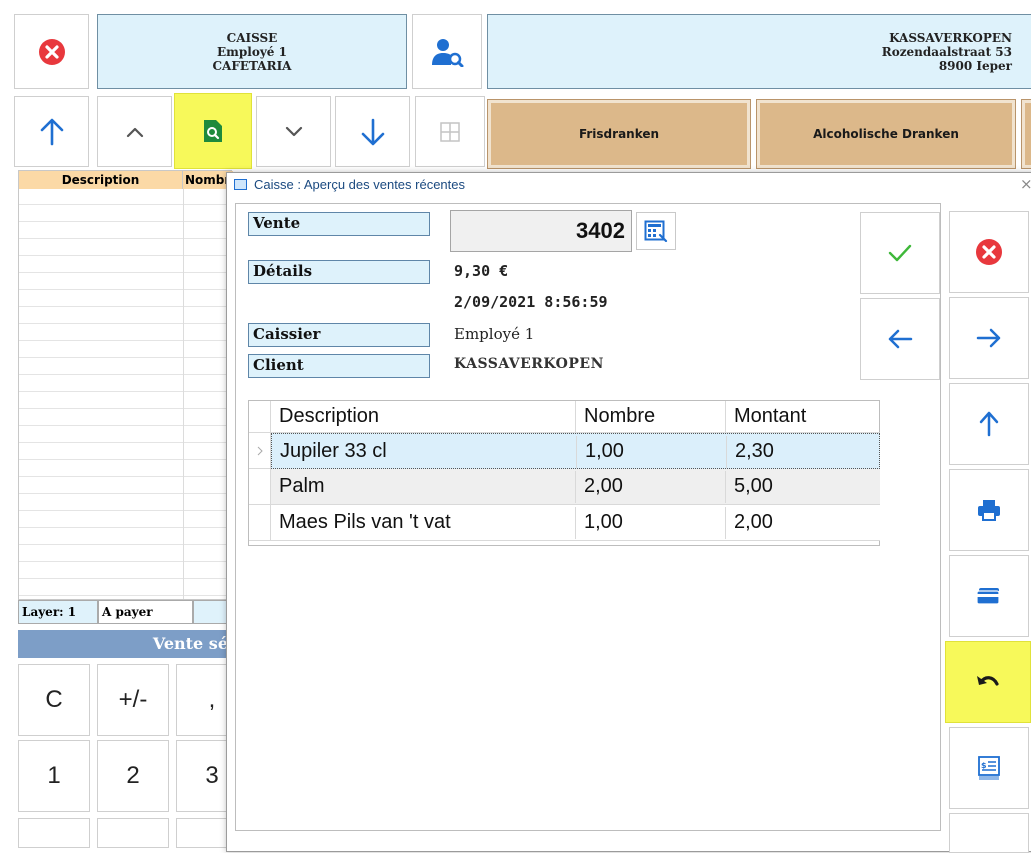 The image size is (1031, 853). Describe the element at coordinates (754, 451) in the screenshot. I see `cell-amount: 2,30` at that location.